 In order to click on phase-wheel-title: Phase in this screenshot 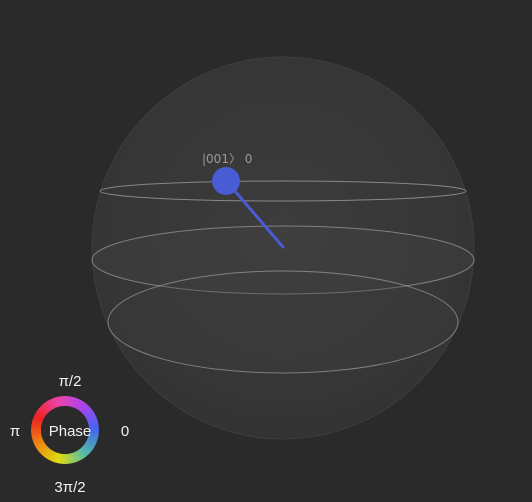, I will do `click(70, 431)`.